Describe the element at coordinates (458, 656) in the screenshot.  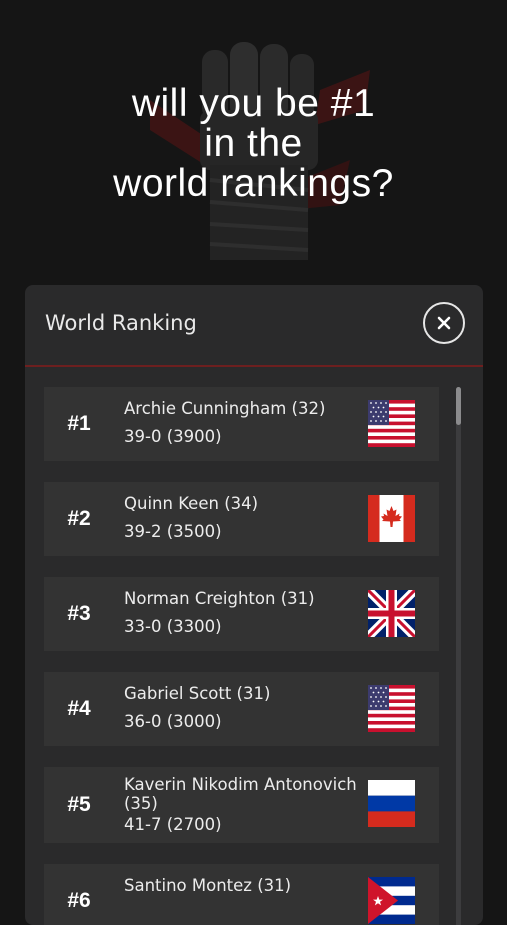
I see `scrollbar` at that location.